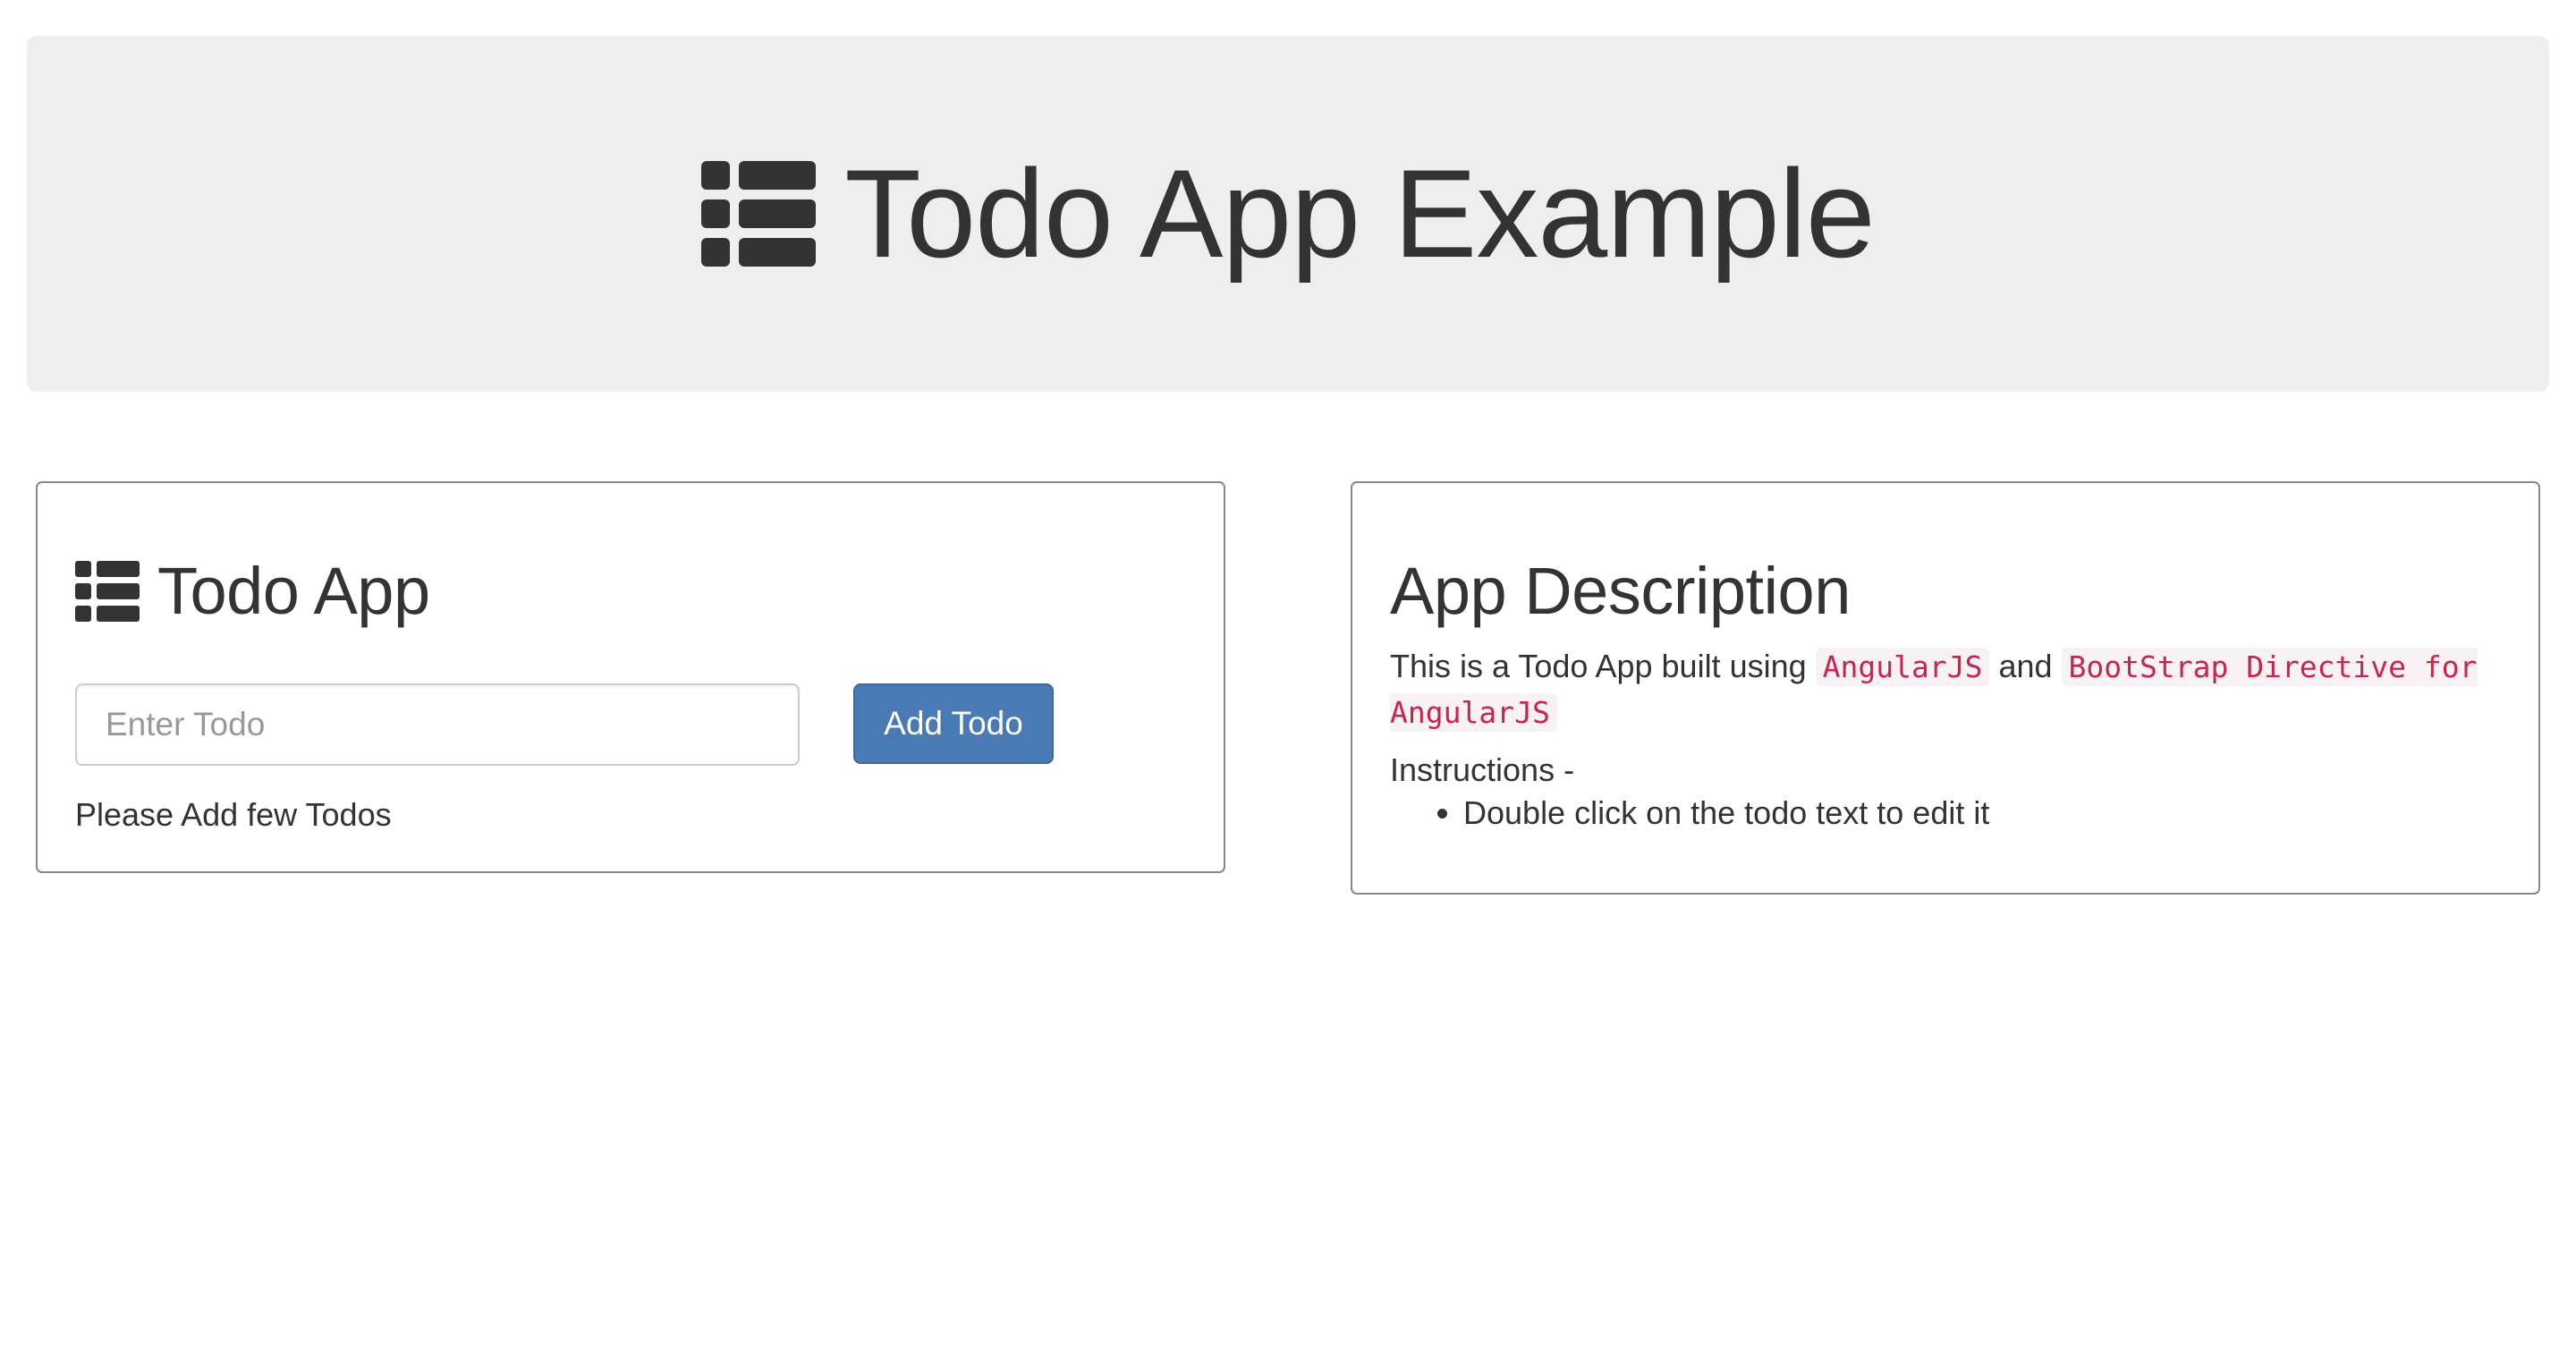 The image size is (2576, 1349). What do you see at coordinates (1902, 667) in the screenshot?
I see `tech-angularjs: AngularJS` at bounding box center [1902, 667].